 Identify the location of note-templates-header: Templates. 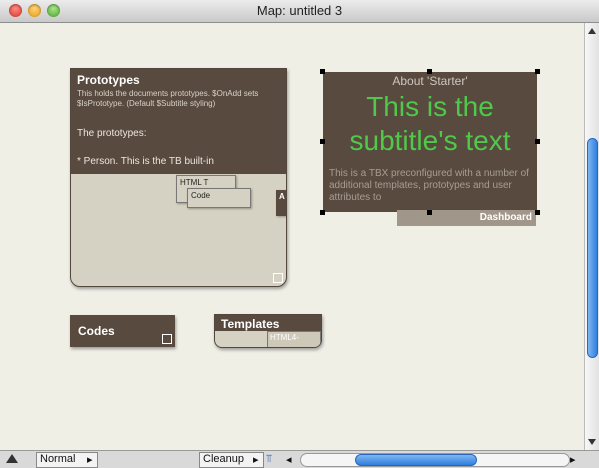
(268, 323).